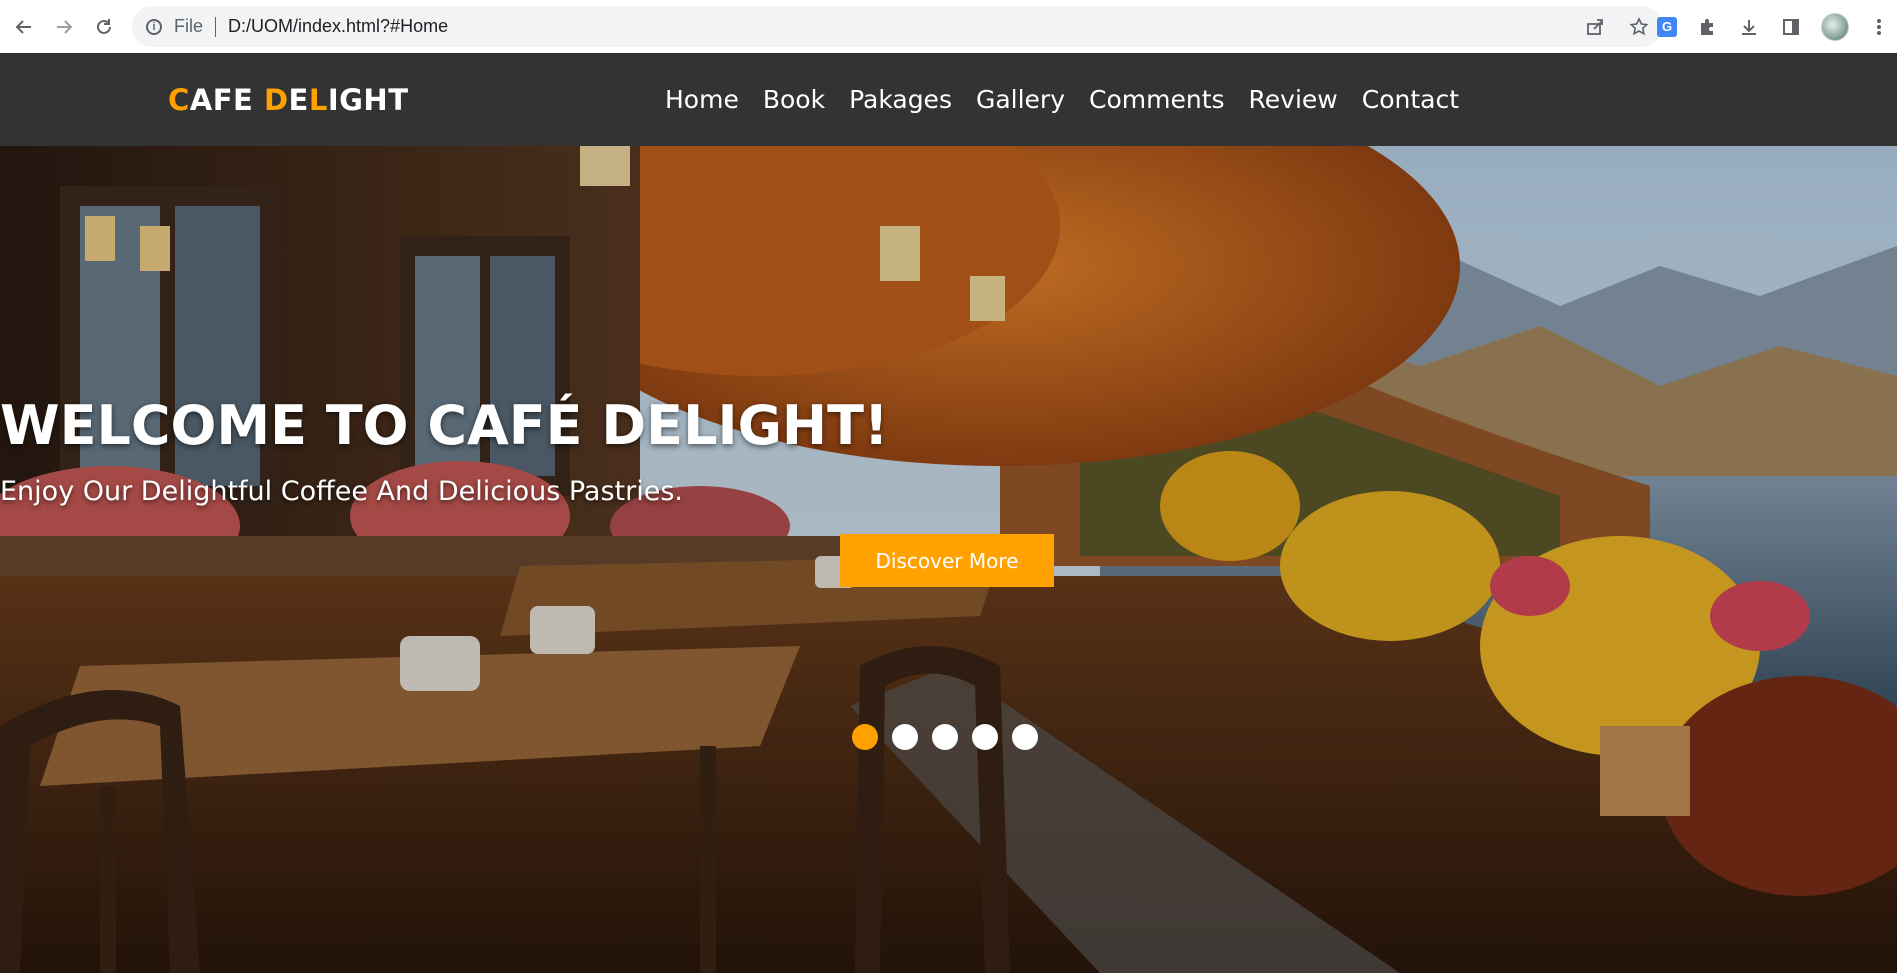  I want to click on back-arrow-icon, so click(24, 27).